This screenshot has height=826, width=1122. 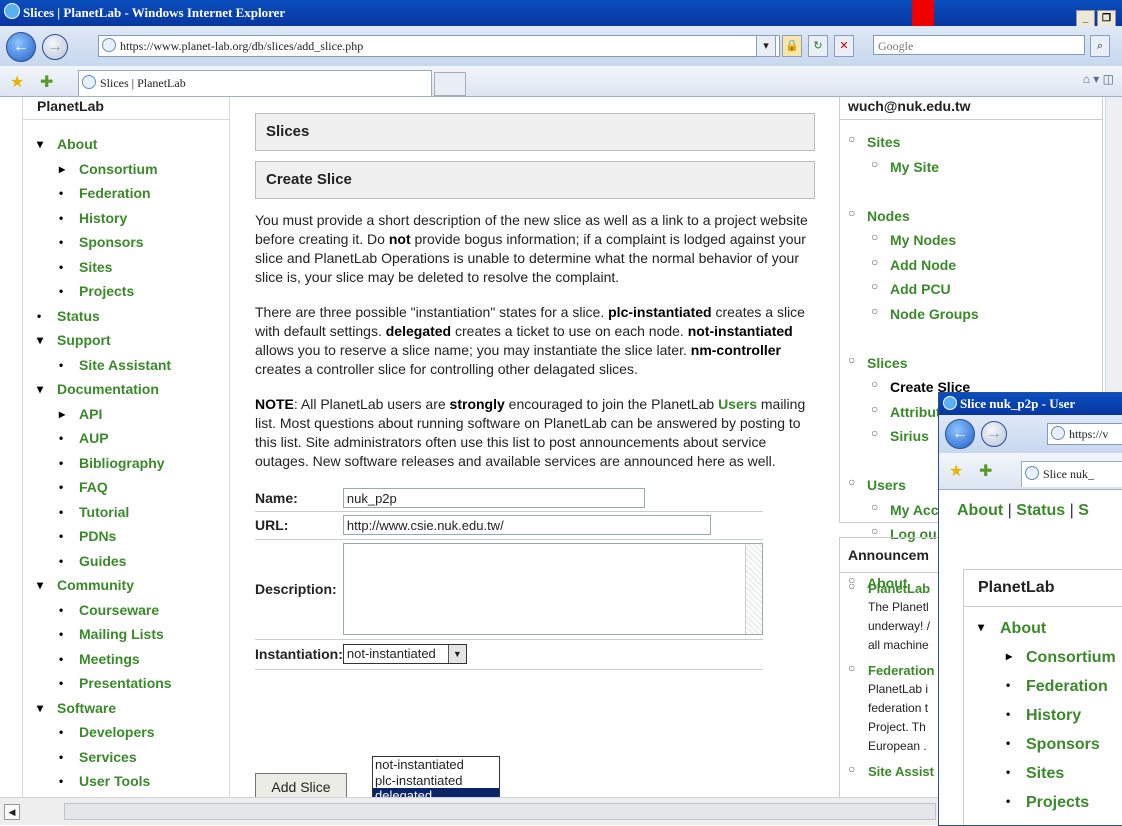 I want to click on popup-tab: Slice nuk_, so click(x=1071, y=474).